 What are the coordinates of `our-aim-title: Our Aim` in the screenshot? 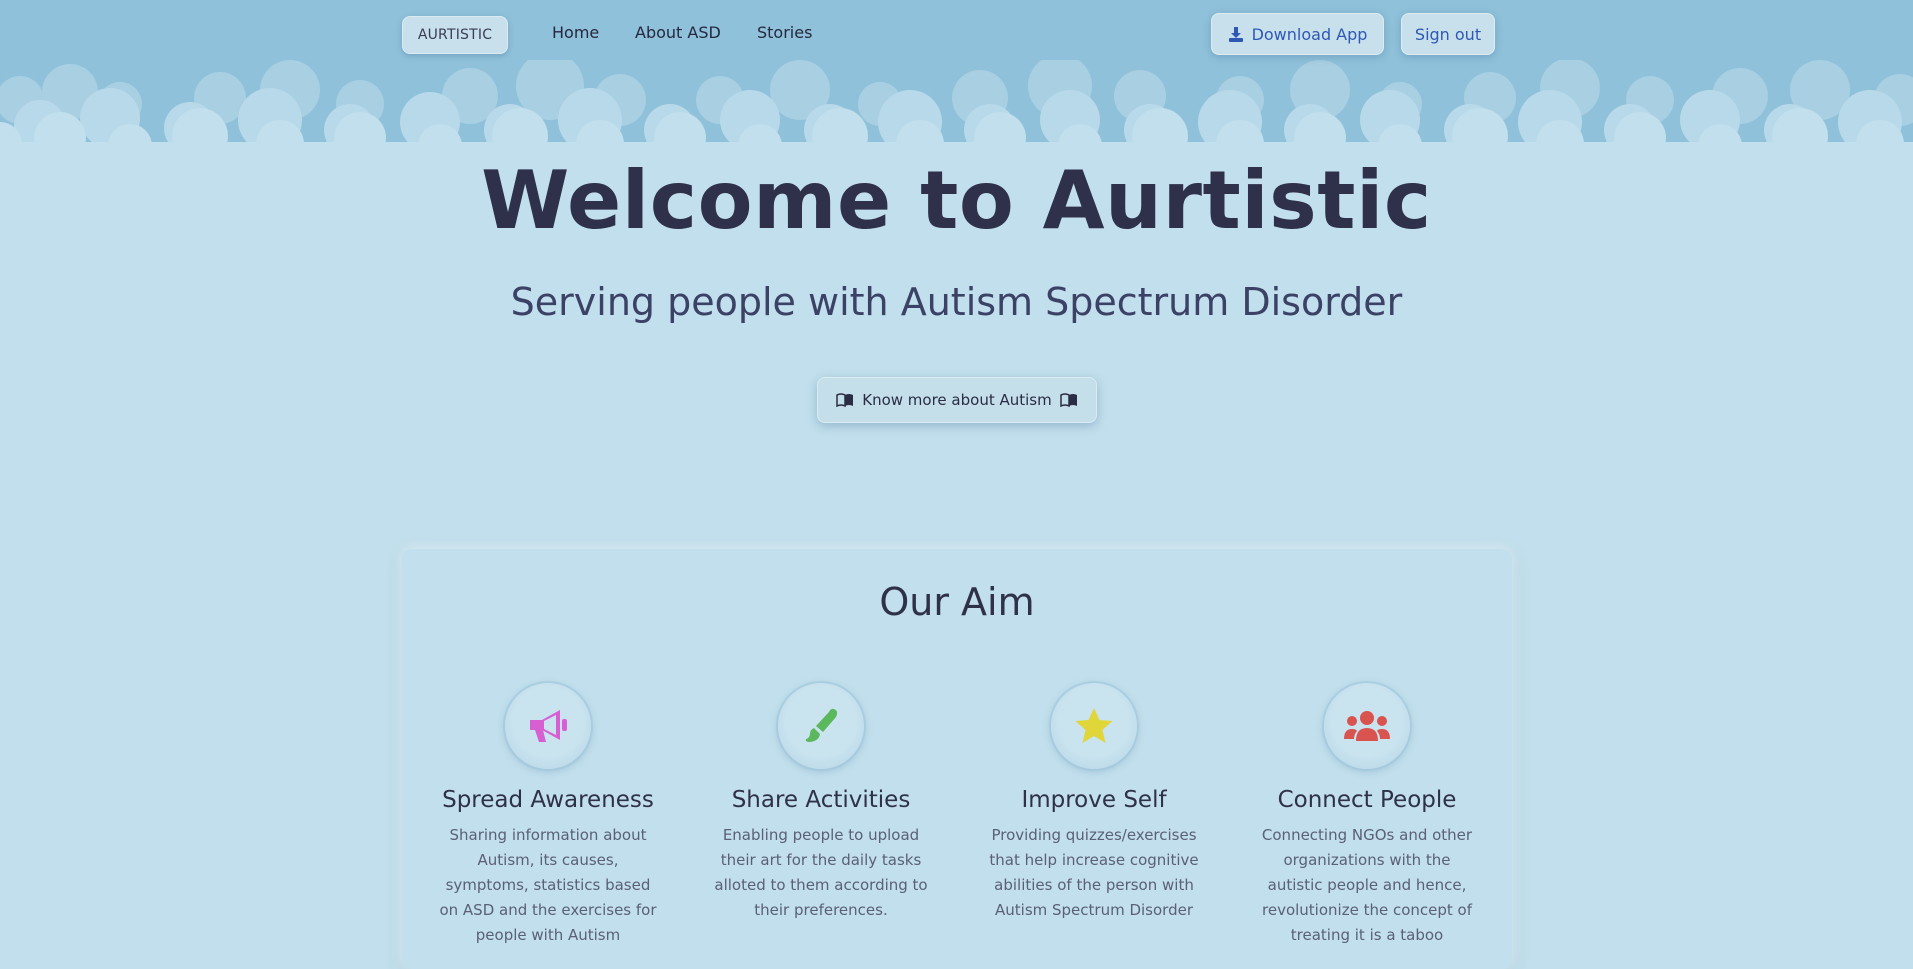 It's located at (957, 602).